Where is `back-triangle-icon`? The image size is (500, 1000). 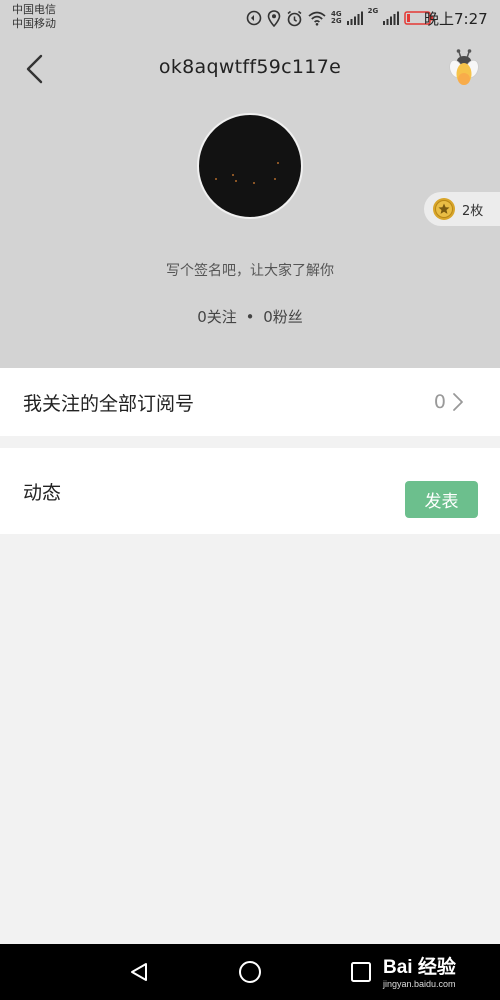 back-triangle-icon is located at coordinates (139, 972).